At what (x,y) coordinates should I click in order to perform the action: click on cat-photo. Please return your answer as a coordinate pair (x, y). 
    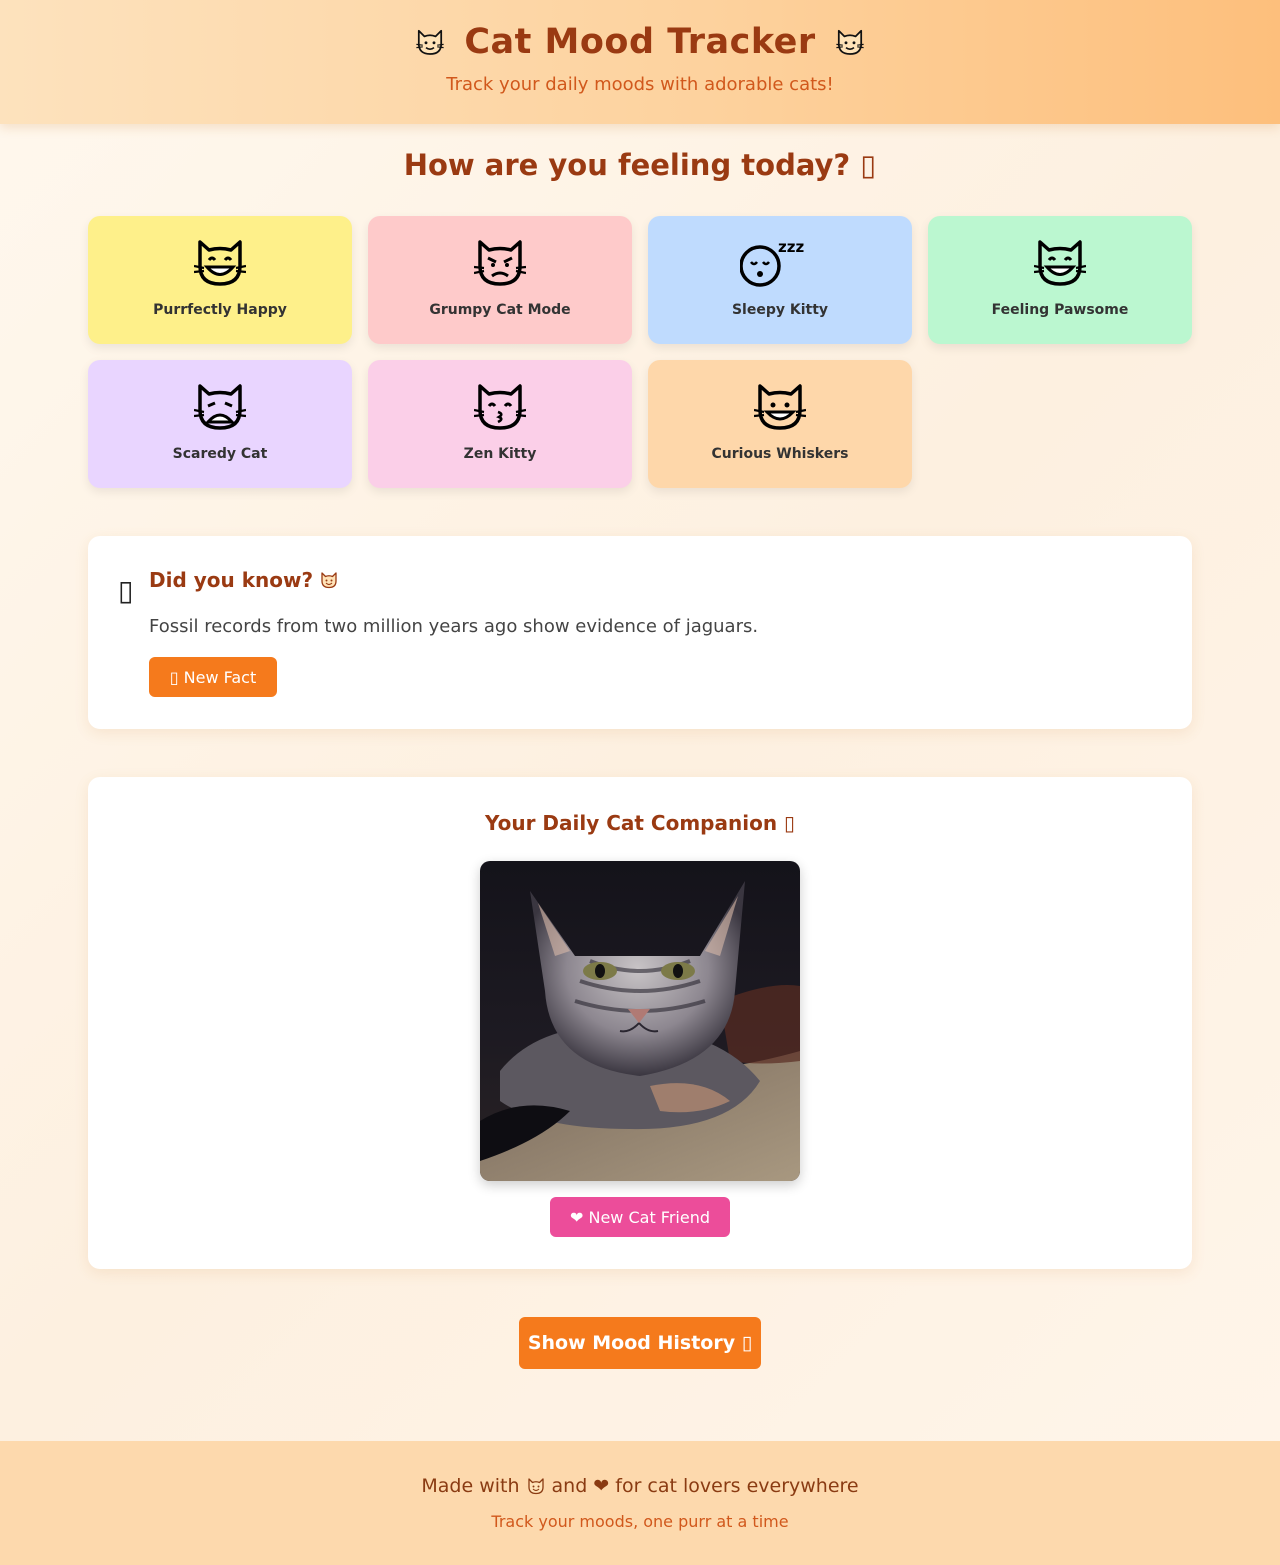
    Looking at the image, I should click on (640, 1021).